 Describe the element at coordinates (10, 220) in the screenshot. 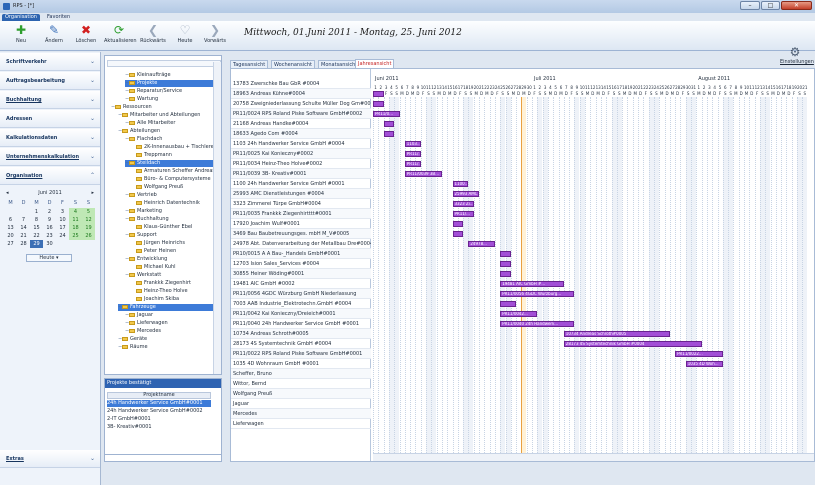

I see `calendar-day: 6` at that location.